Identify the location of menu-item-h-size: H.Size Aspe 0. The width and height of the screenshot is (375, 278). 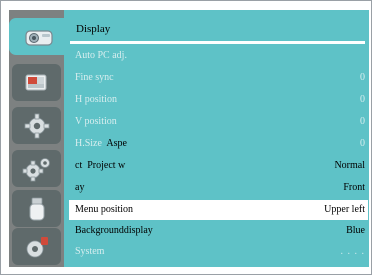
(216, 144).